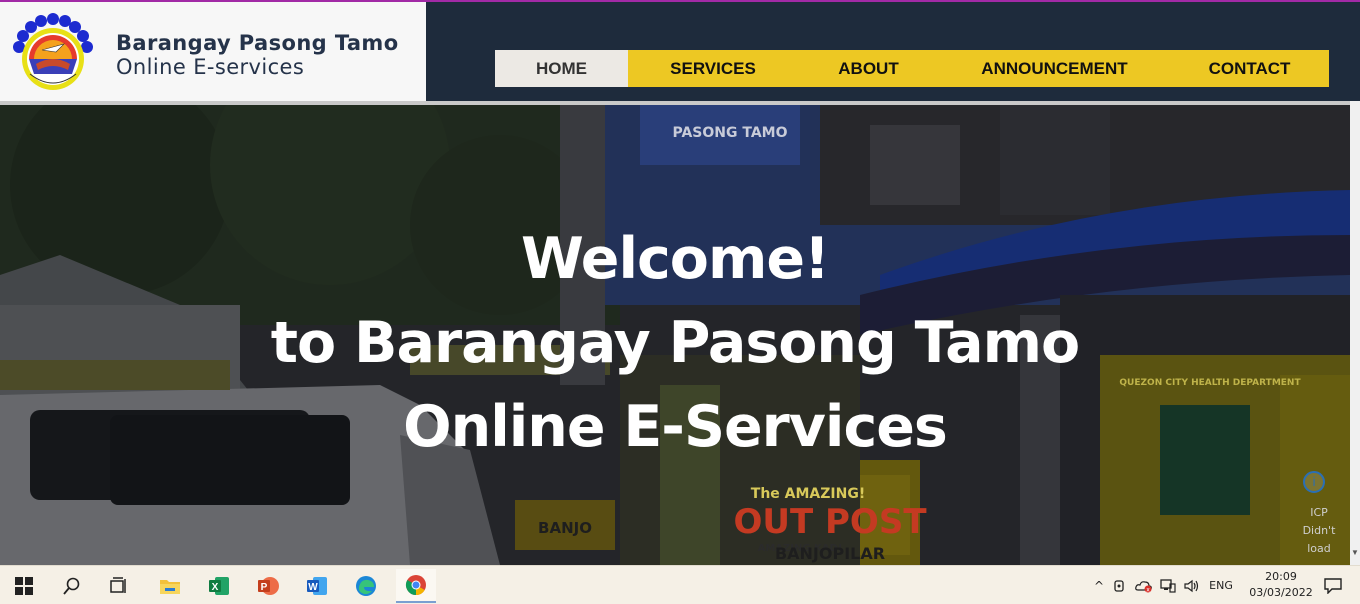 This screenshot has width=1360, height=604. I want to click on nav-services: SERVICES, so click(713, 68).